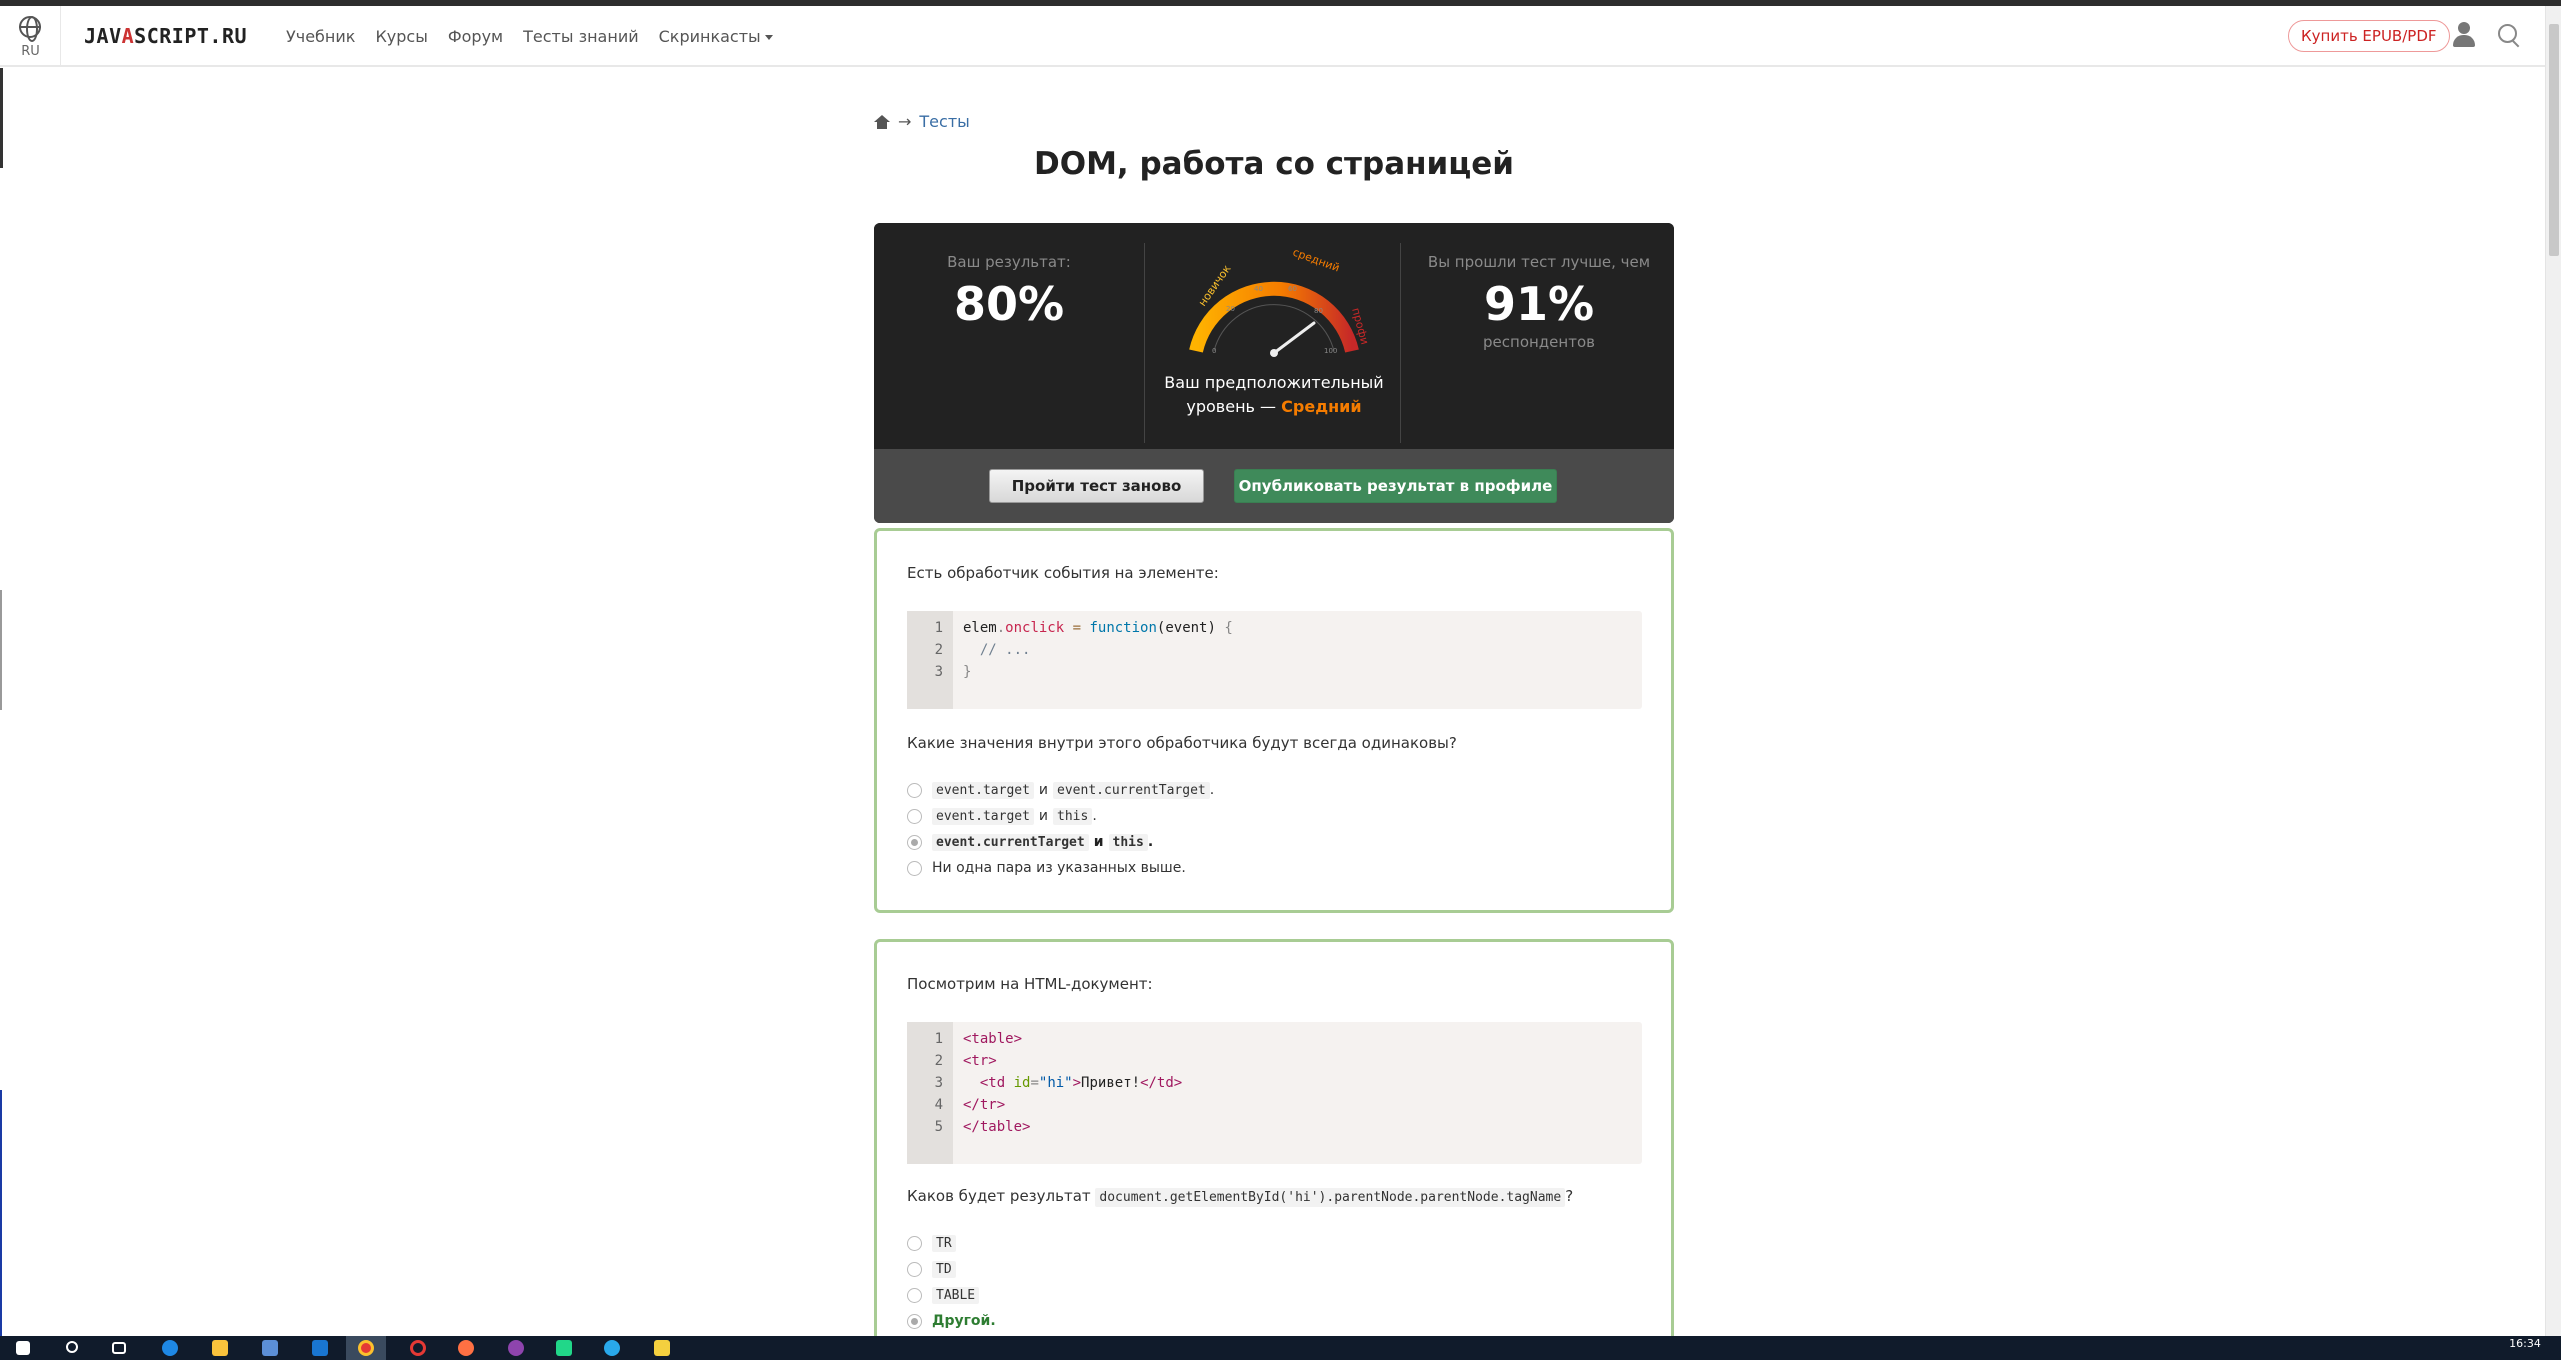  I want to click on retry-test-button: Пройти тест заново, so click(1096, 486).